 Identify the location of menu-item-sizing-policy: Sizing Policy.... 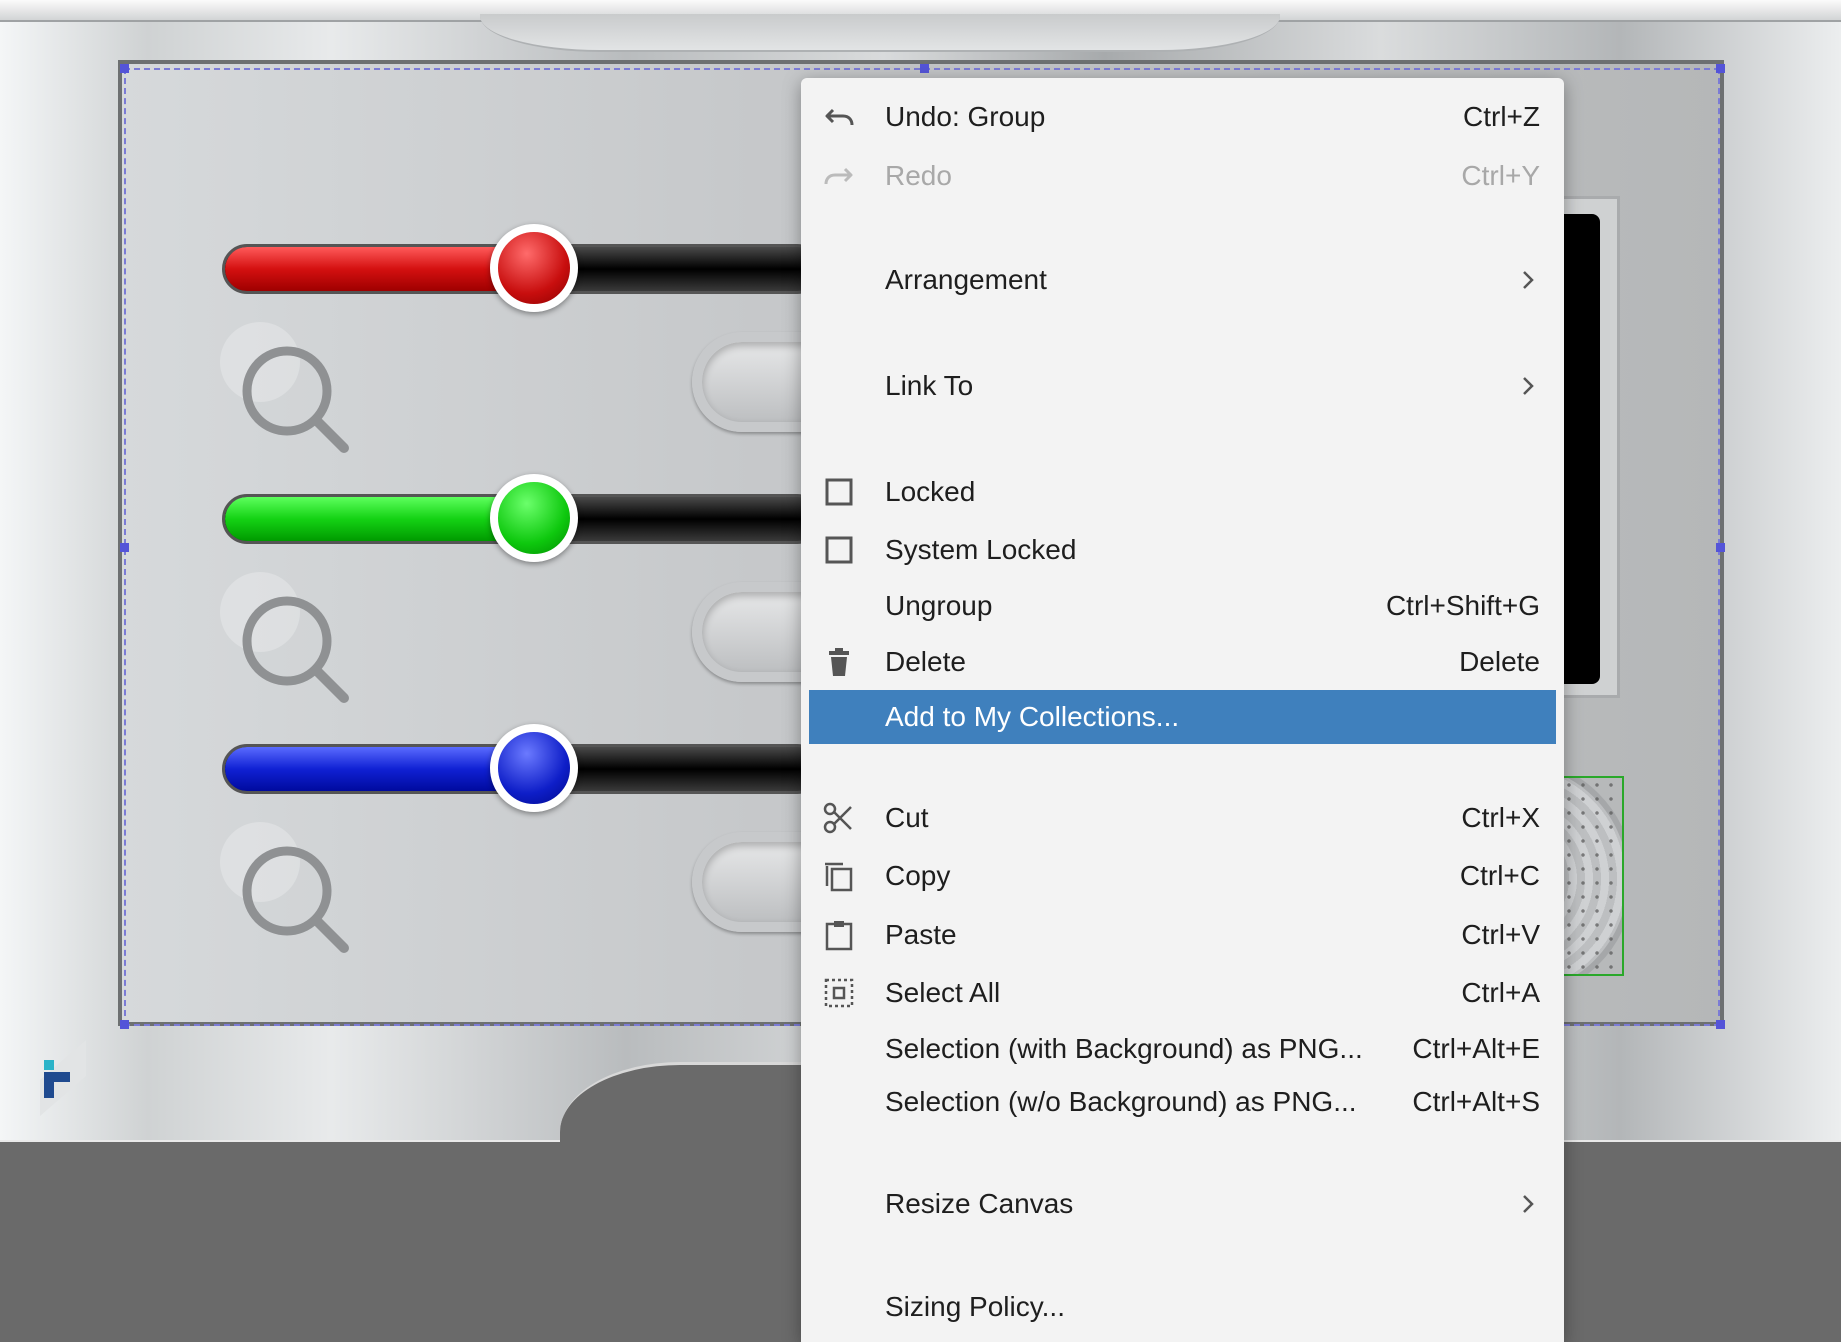
(1182, 1307).